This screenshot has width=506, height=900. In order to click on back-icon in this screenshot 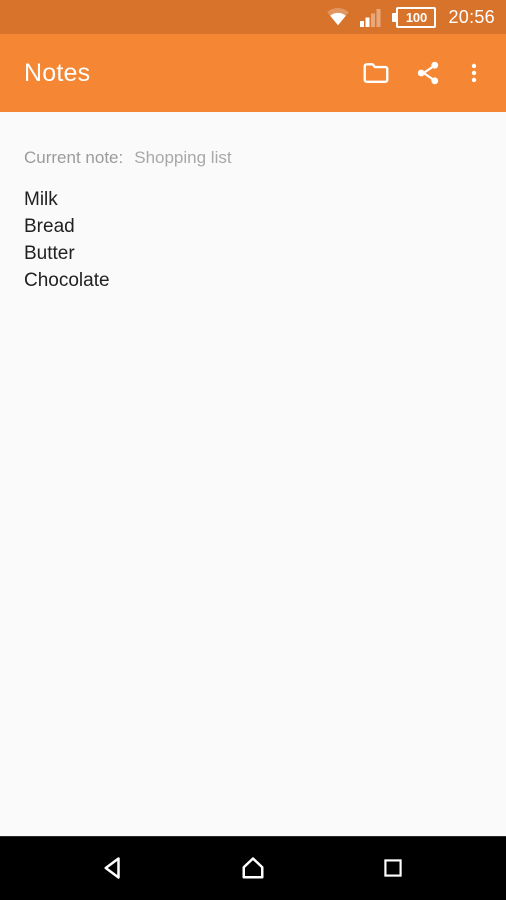, I will do `click(113, 868)`.